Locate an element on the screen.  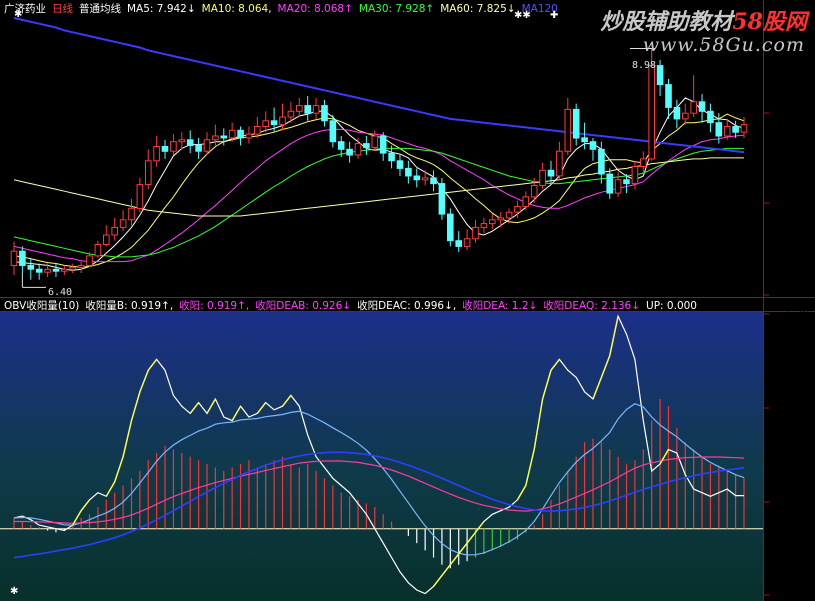
ma5-value: MA5: 7.942↓ is located at coordinates (161, 9).